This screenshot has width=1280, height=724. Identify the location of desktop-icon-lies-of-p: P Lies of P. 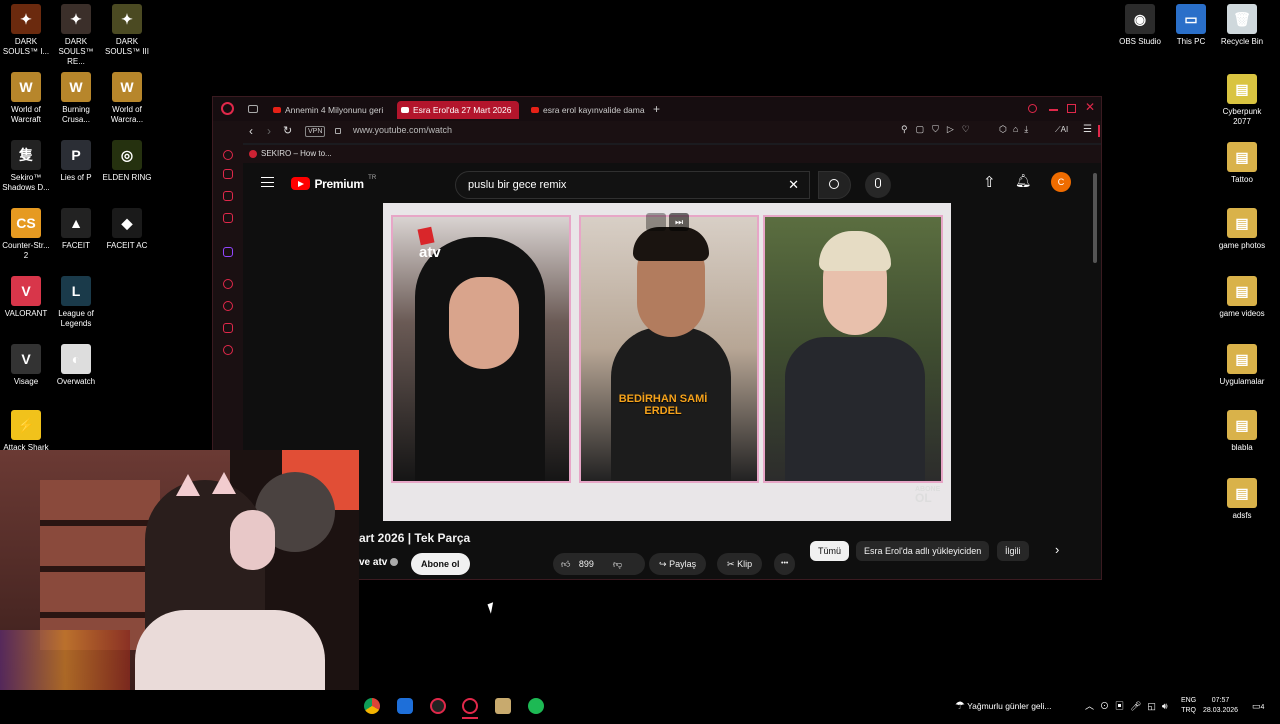
(76, 161).